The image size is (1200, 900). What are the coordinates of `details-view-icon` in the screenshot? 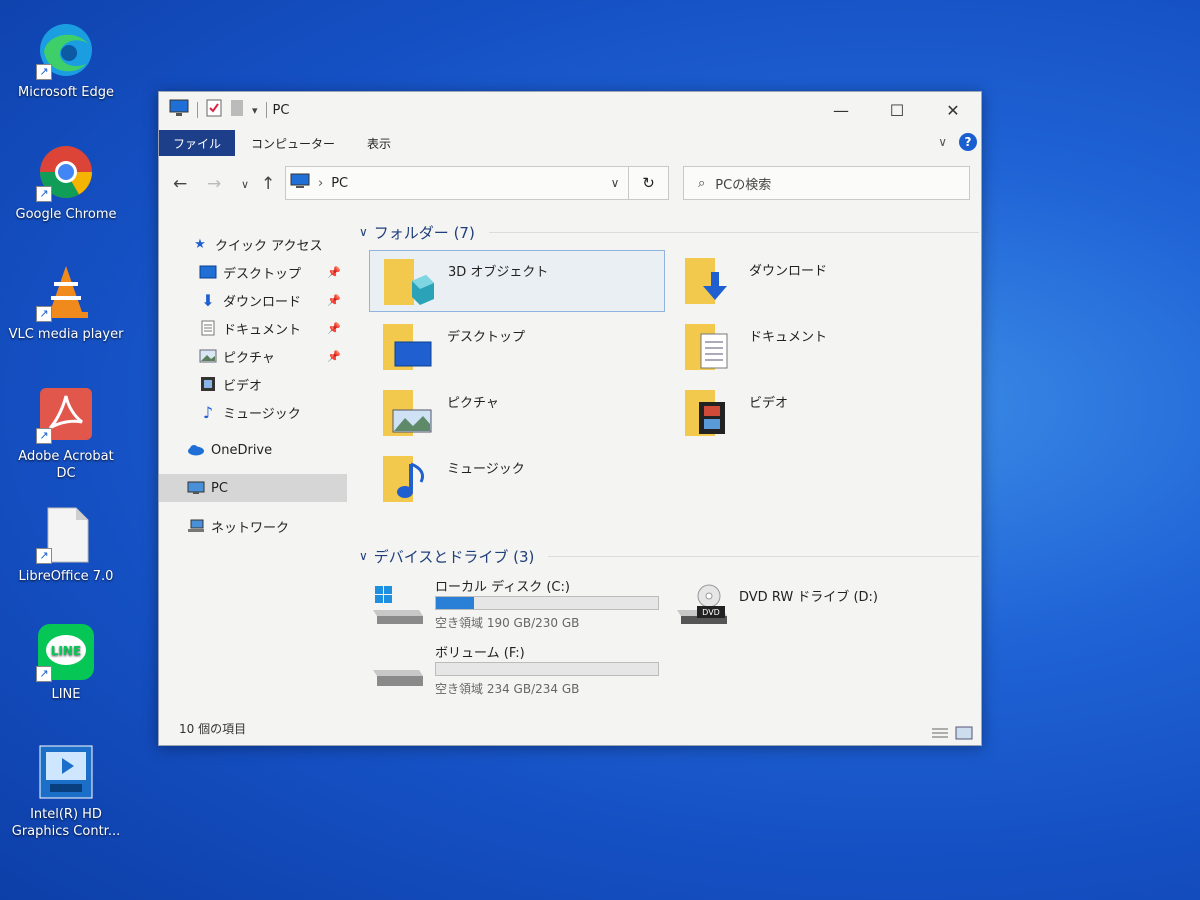 It's located at (940, 732).